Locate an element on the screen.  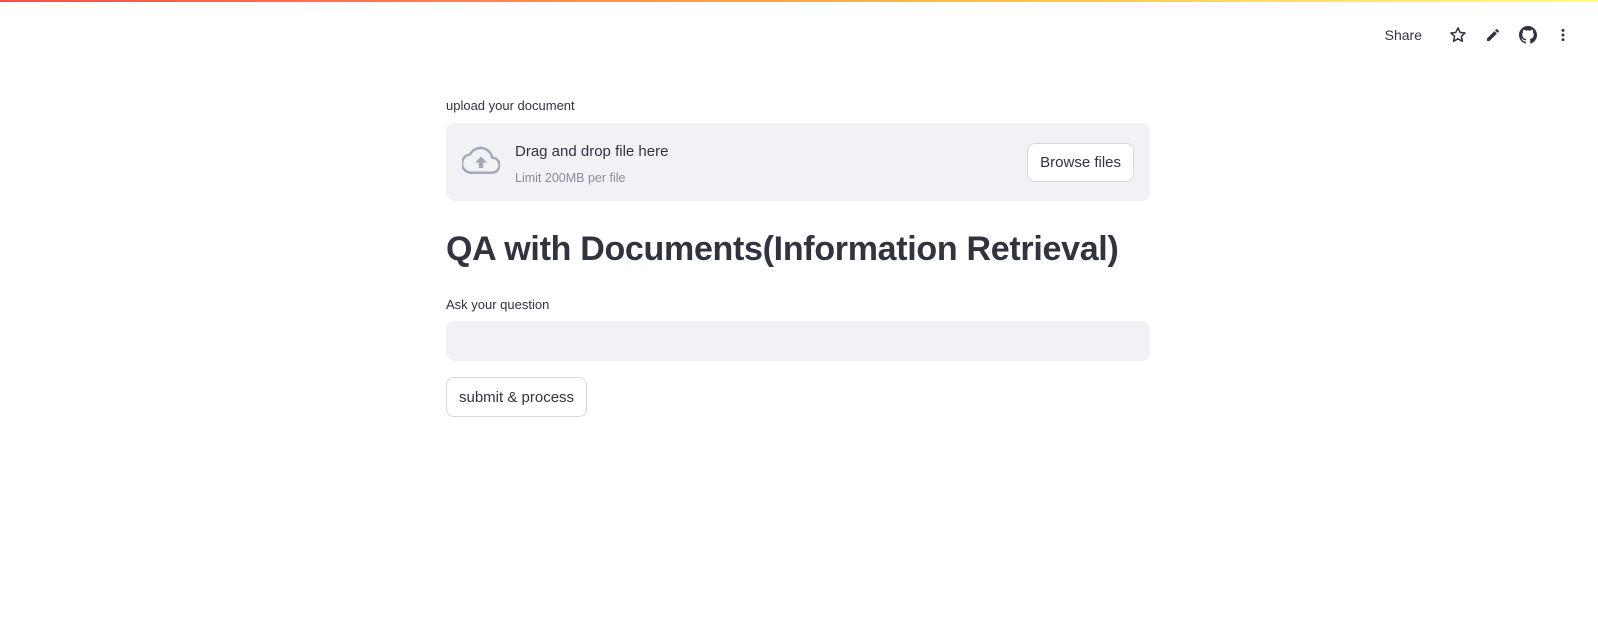
github-icon is located at coordinates (1528, 35).